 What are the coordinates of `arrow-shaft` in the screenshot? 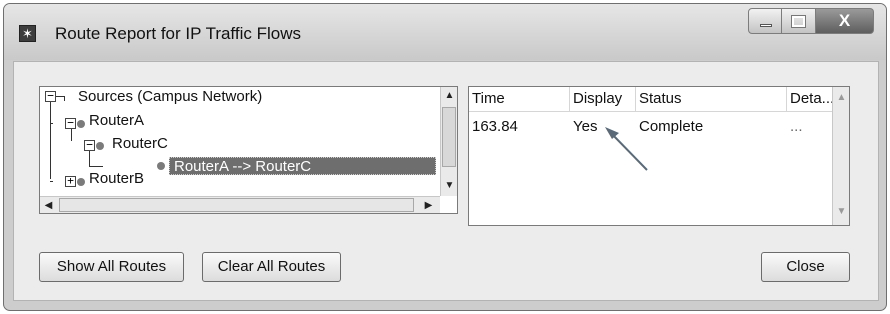 It's located at (628, 150).